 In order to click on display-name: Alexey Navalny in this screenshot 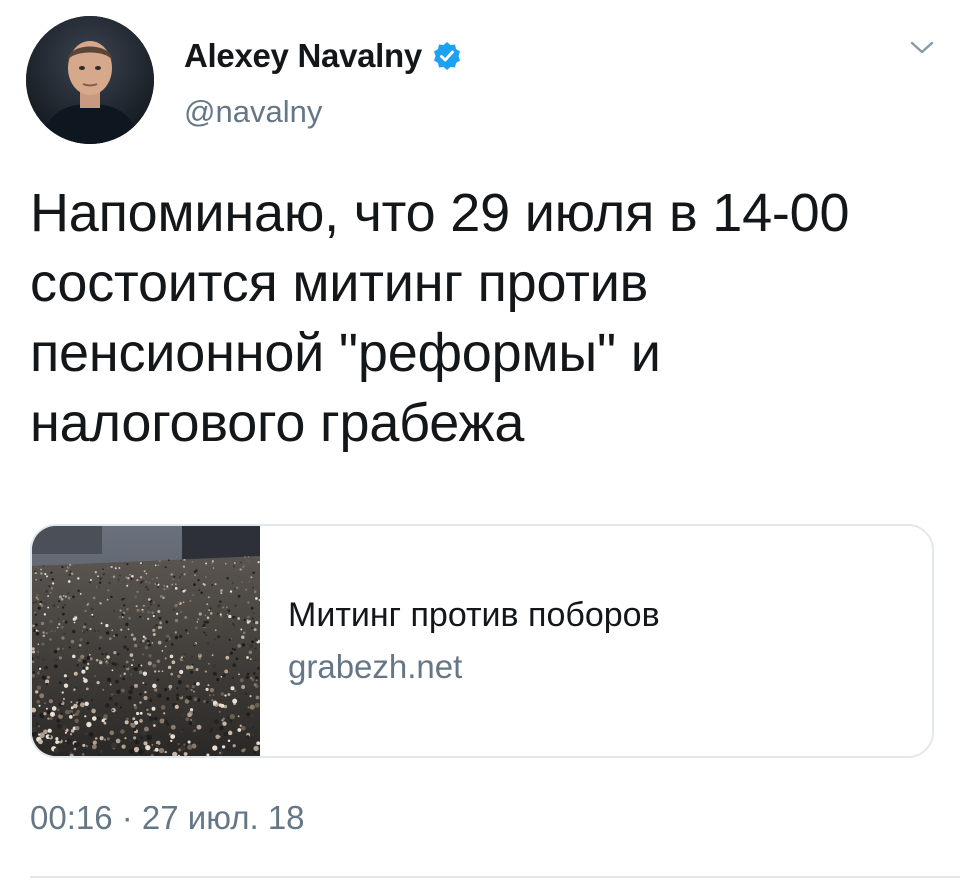, I will do `click(303, 56)`.